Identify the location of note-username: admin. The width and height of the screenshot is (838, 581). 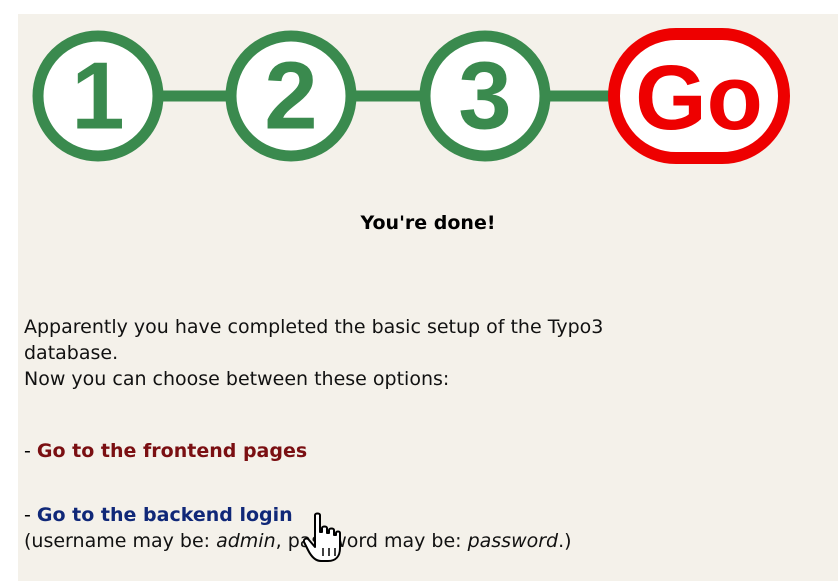
(246, 541).